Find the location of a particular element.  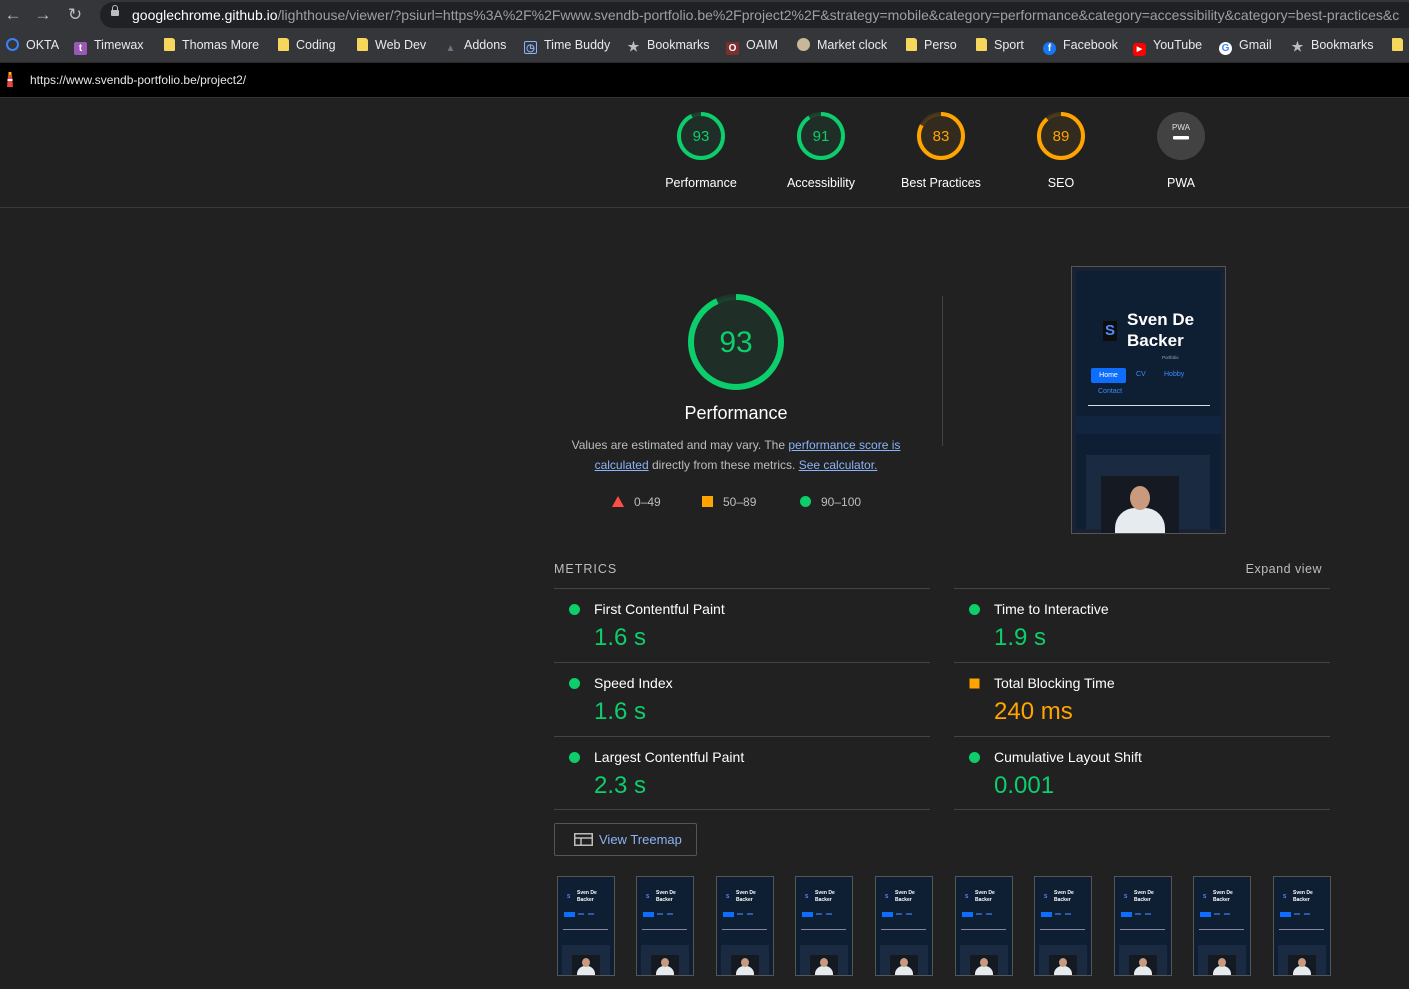

metric-value: 240 ms is located at coordinates (1033, 711).